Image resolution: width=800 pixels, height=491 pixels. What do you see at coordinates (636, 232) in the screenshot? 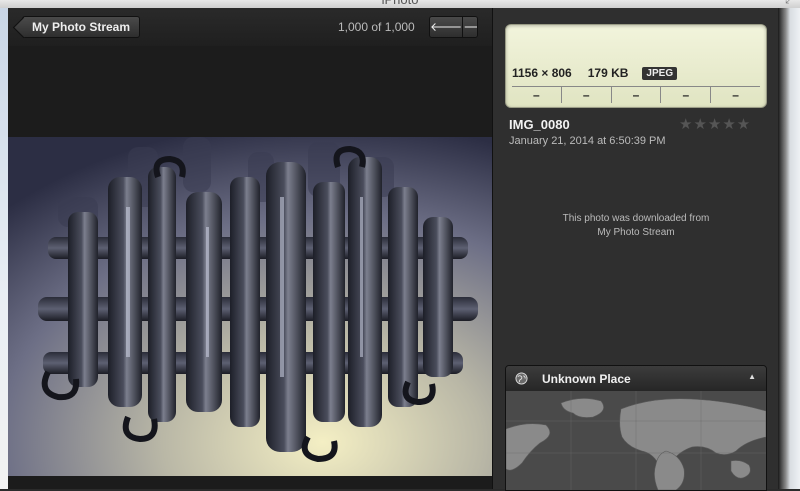
I see `download-note-line2: My Photo Stream` at bounding box center [636, 232].